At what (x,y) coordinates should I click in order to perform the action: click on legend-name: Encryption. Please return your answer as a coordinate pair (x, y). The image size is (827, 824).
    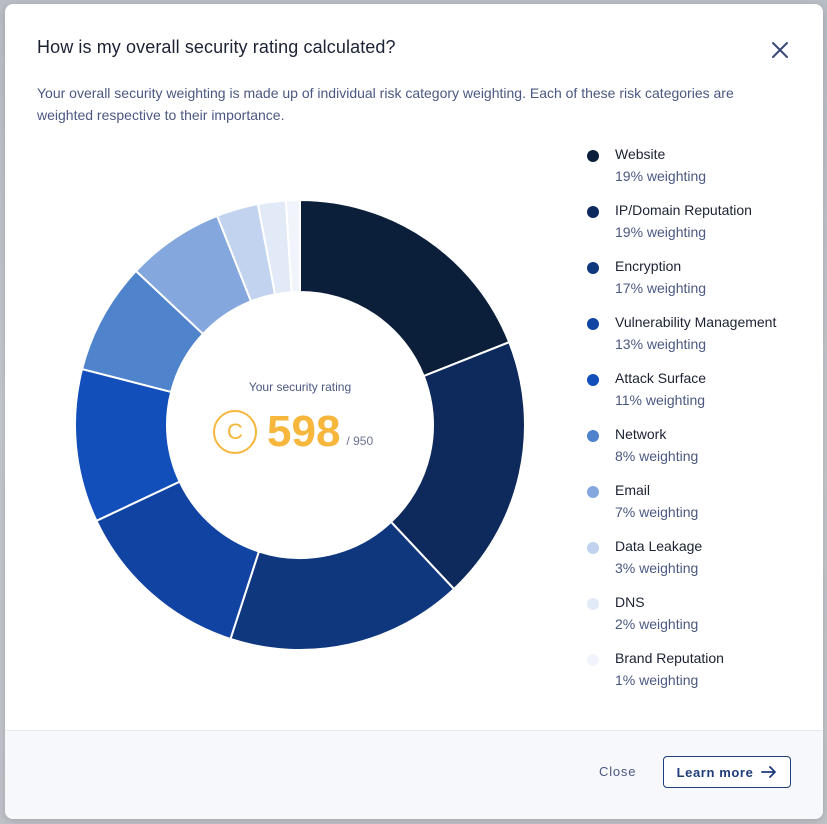
    Looking at the image, I should click on (648, 266).